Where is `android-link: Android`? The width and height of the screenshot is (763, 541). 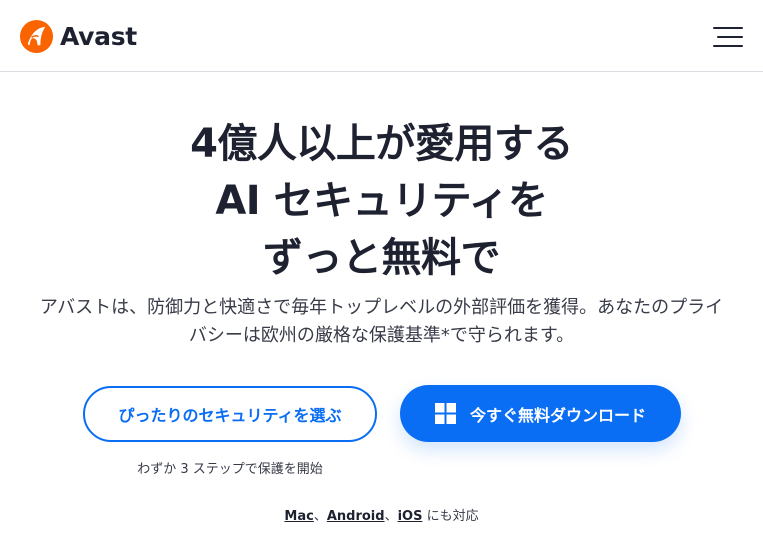
android-link: Android is located at coordinates (356, 516).